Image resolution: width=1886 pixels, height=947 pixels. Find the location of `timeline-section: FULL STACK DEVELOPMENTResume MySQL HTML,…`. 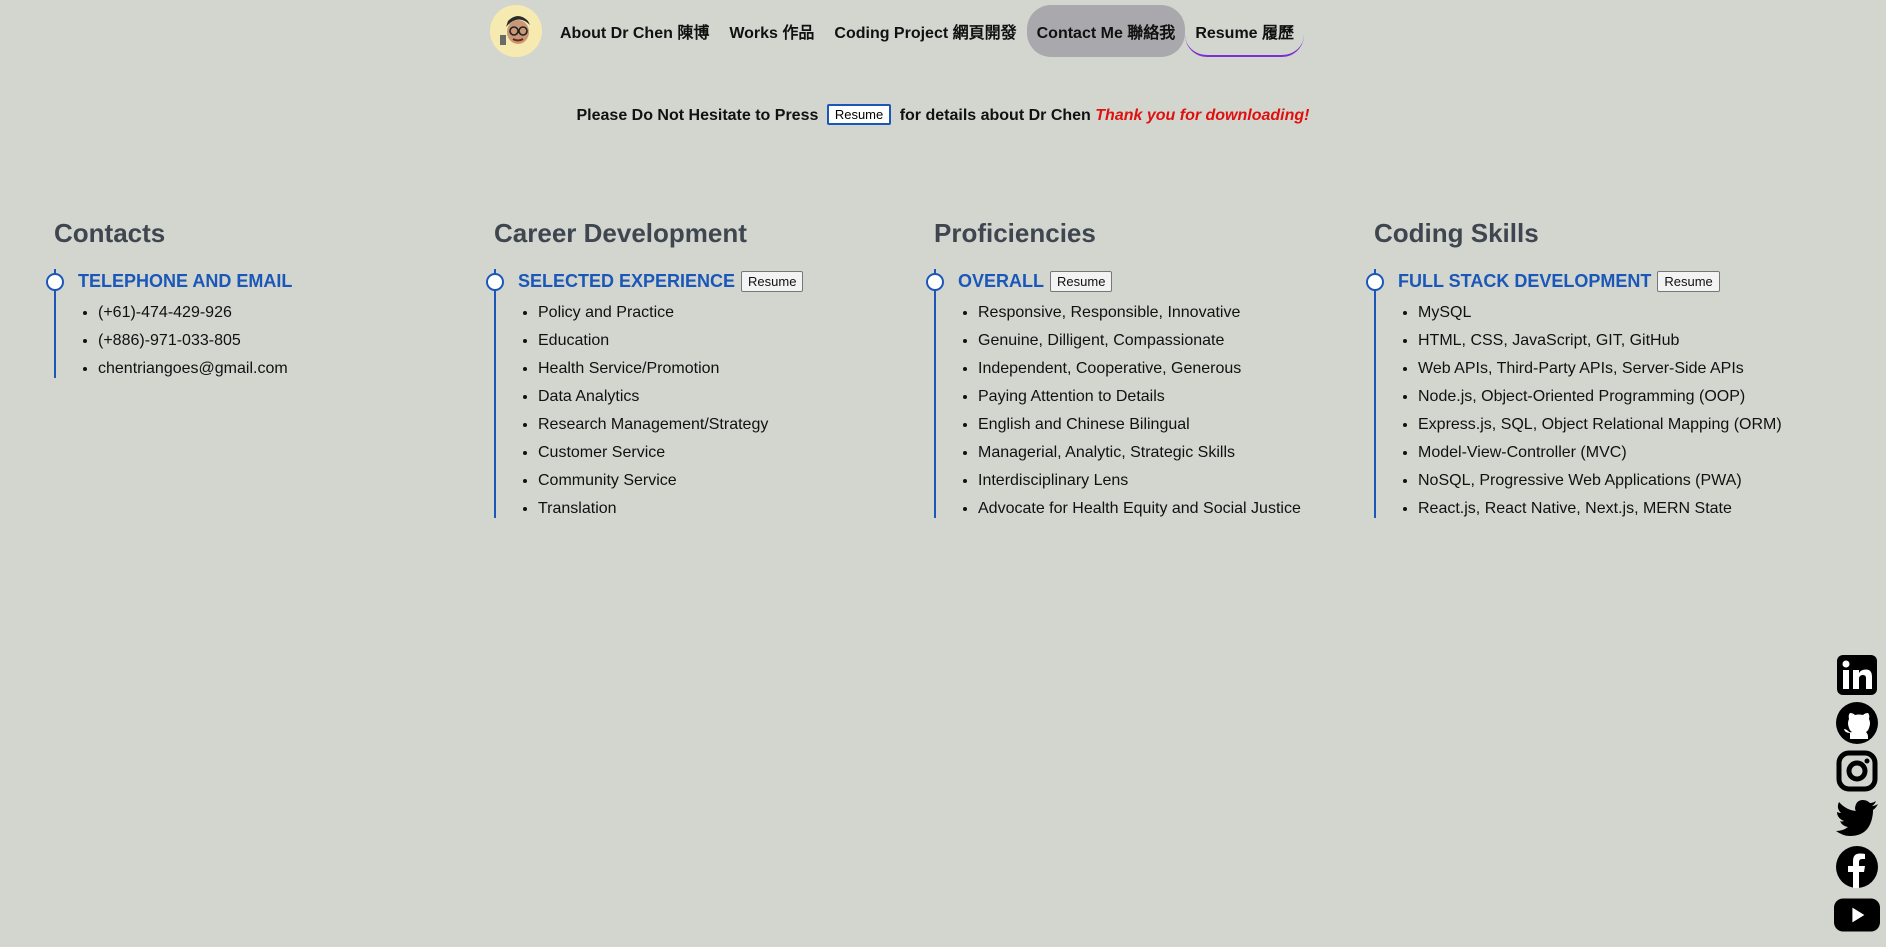

timeline-section: FULL STACK DEVELOPMENTResume MySQL HTML,… is located at coordinates (1580, 393).